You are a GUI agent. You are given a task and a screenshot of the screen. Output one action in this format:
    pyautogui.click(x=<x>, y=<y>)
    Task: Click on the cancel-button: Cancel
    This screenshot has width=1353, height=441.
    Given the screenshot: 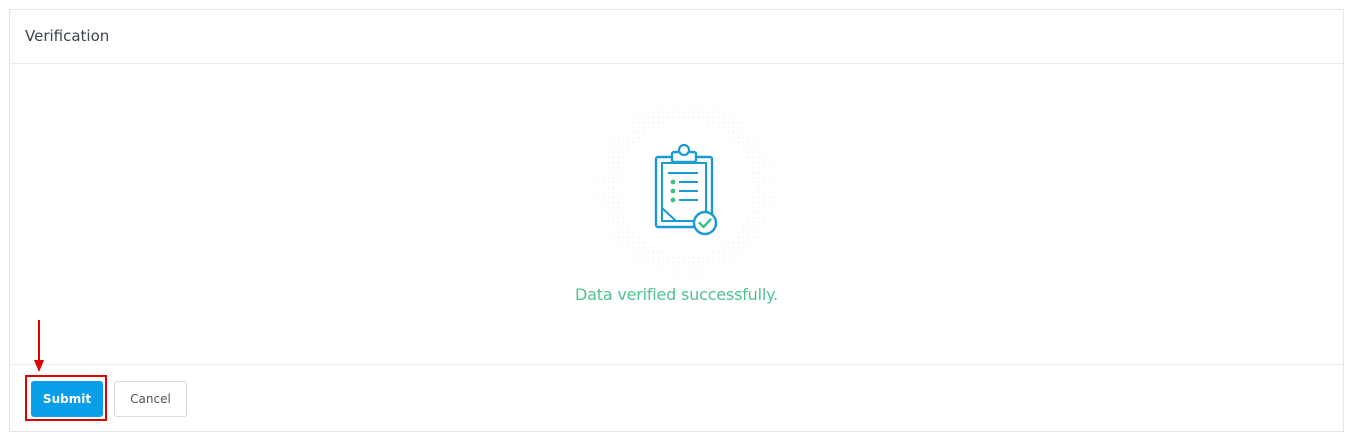 What is the action you would take?
    pyautogui.click(x=150, y=399)
    